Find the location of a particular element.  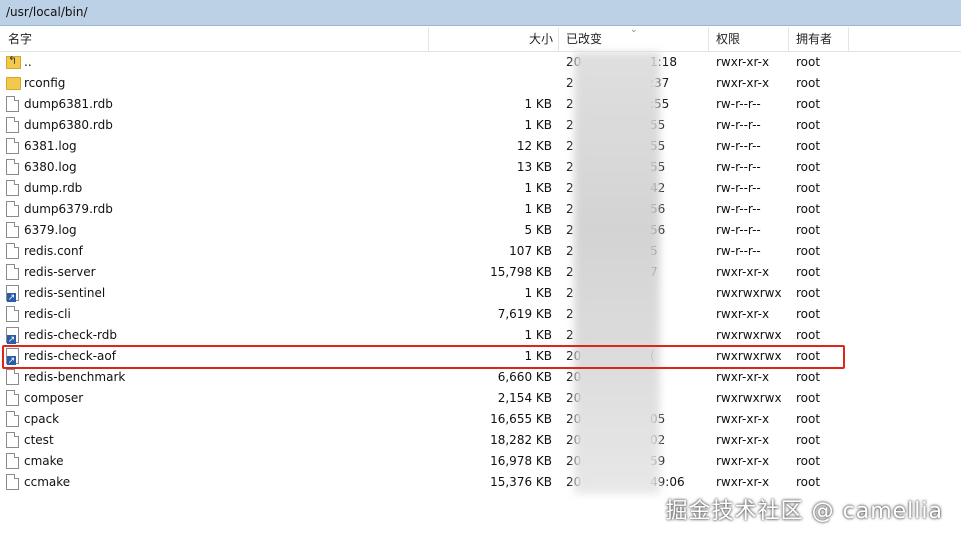

file-name: redis-benchmark is located at coordinates (75, 377).